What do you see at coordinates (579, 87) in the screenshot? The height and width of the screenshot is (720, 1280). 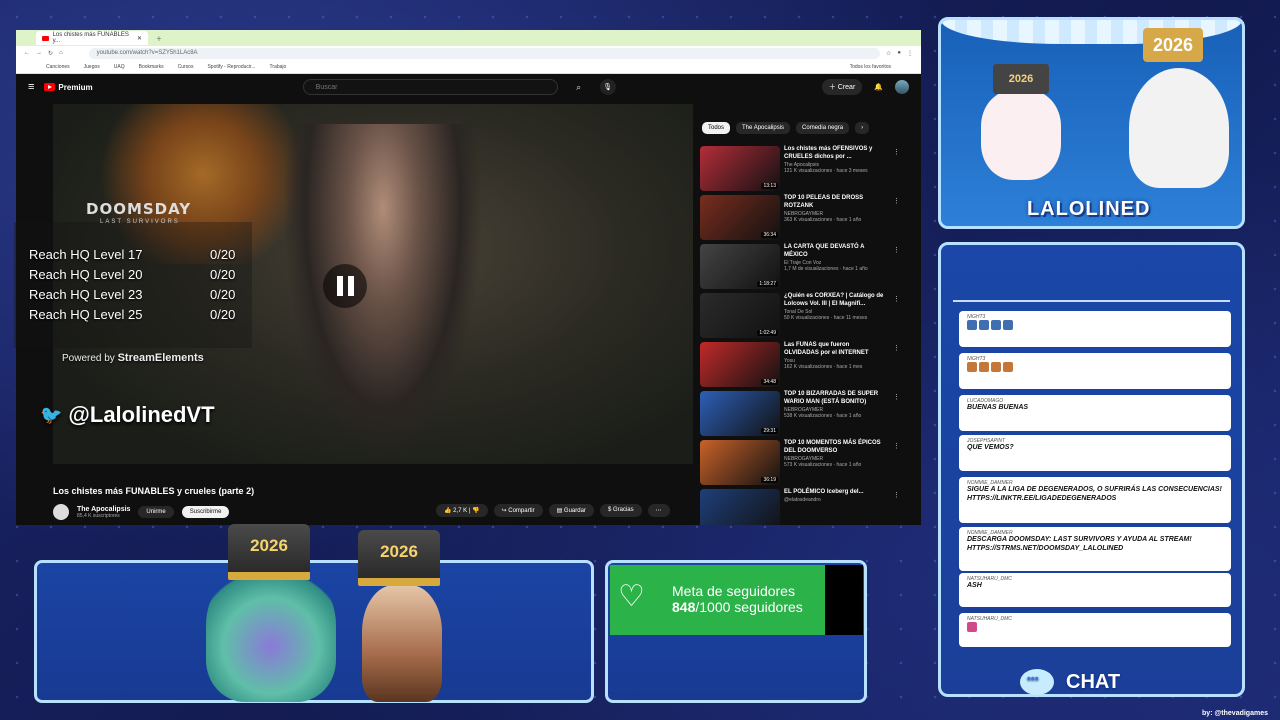 I see `search-icon: ⌕` at bounding box center [579, 87].